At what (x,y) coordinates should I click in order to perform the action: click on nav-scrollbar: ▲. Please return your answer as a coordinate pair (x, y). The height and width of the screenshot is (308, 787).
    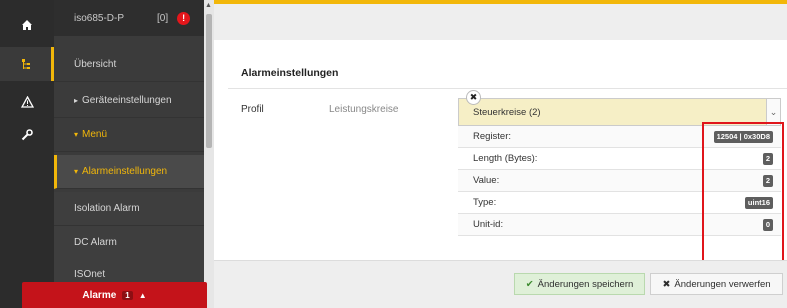
    Looking at the image, I should click on (209, 154).